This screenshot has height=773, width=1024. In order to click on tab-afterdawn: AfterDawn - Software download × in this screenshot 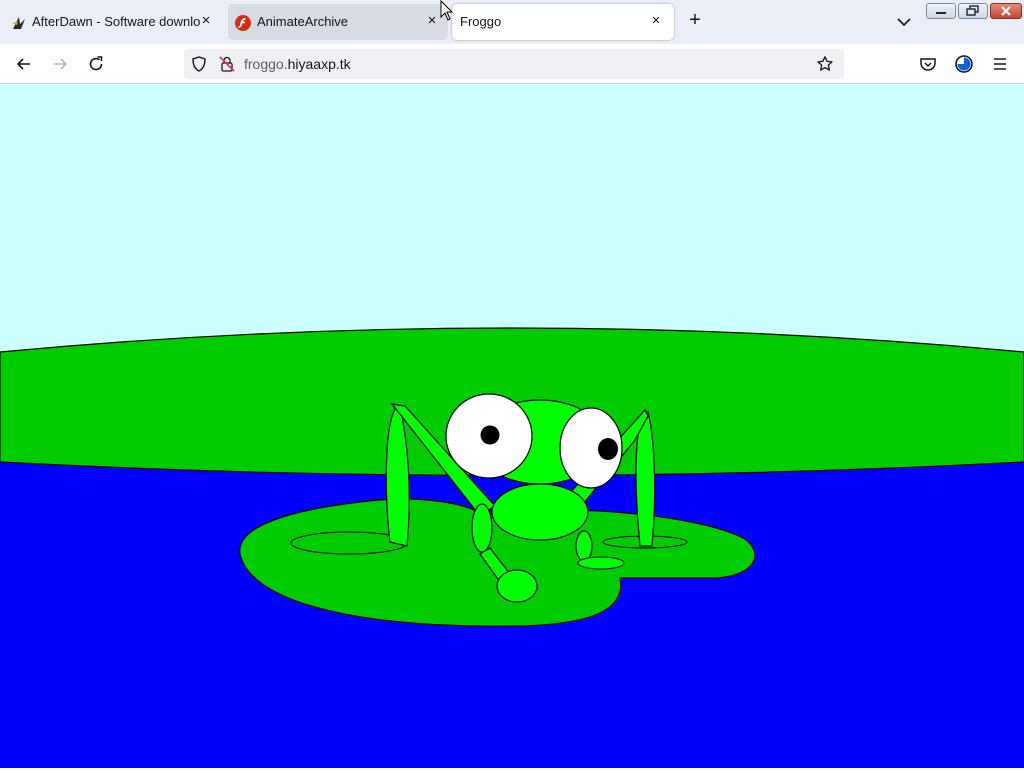, I will do `click(110, 22)`.